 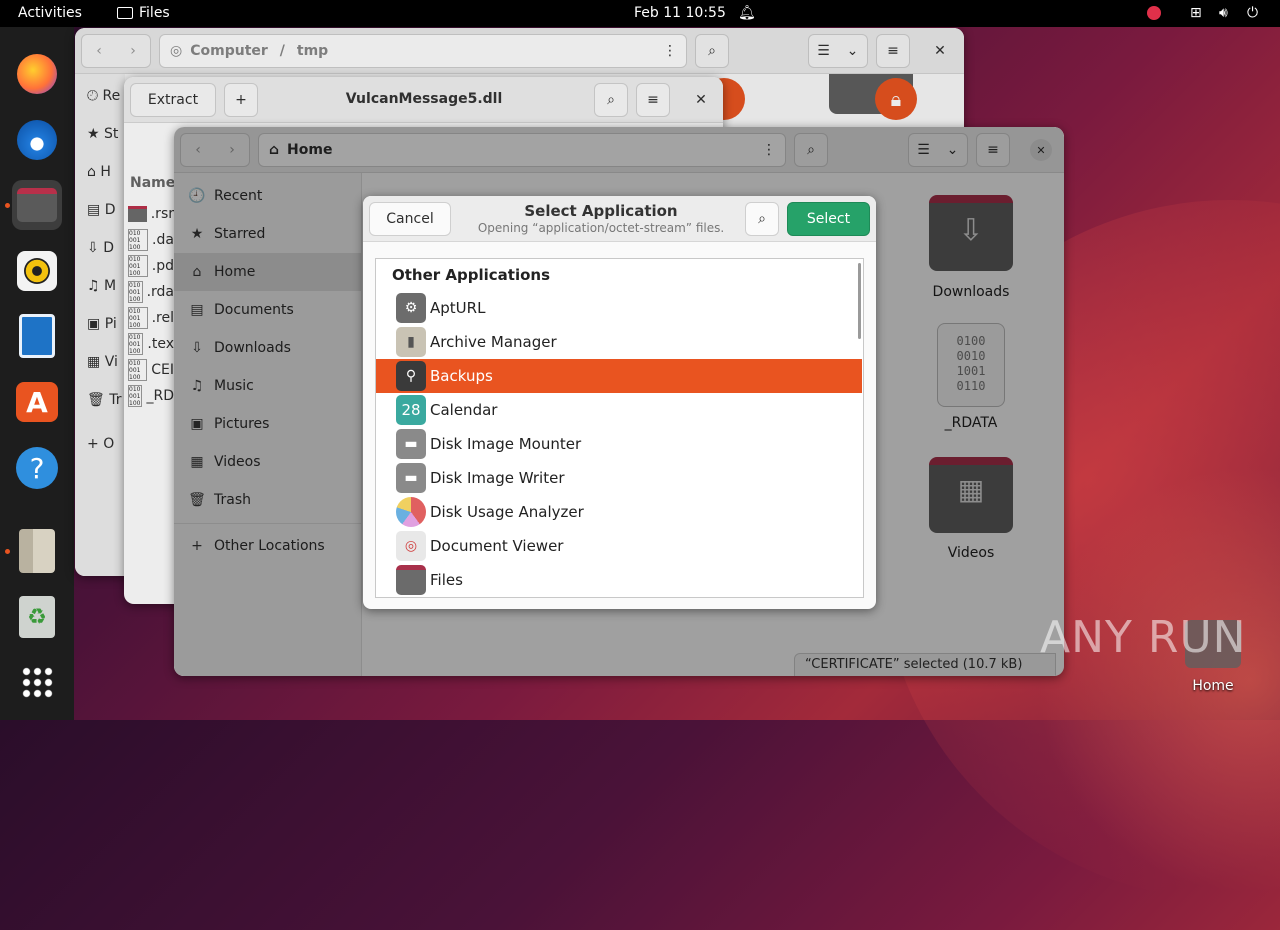 I want to click on sidebar-item-starred: ★ St, so click(x=102, y=134).